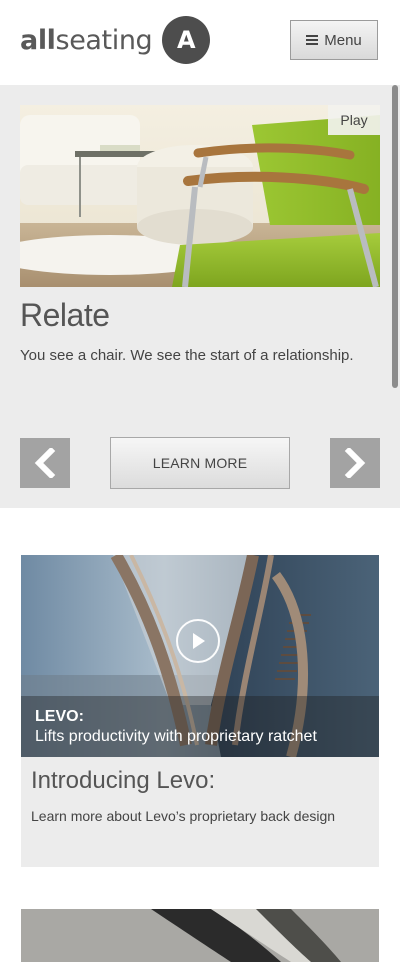  I want to click on video-caption-title: LEVO:, so click(59, 716).